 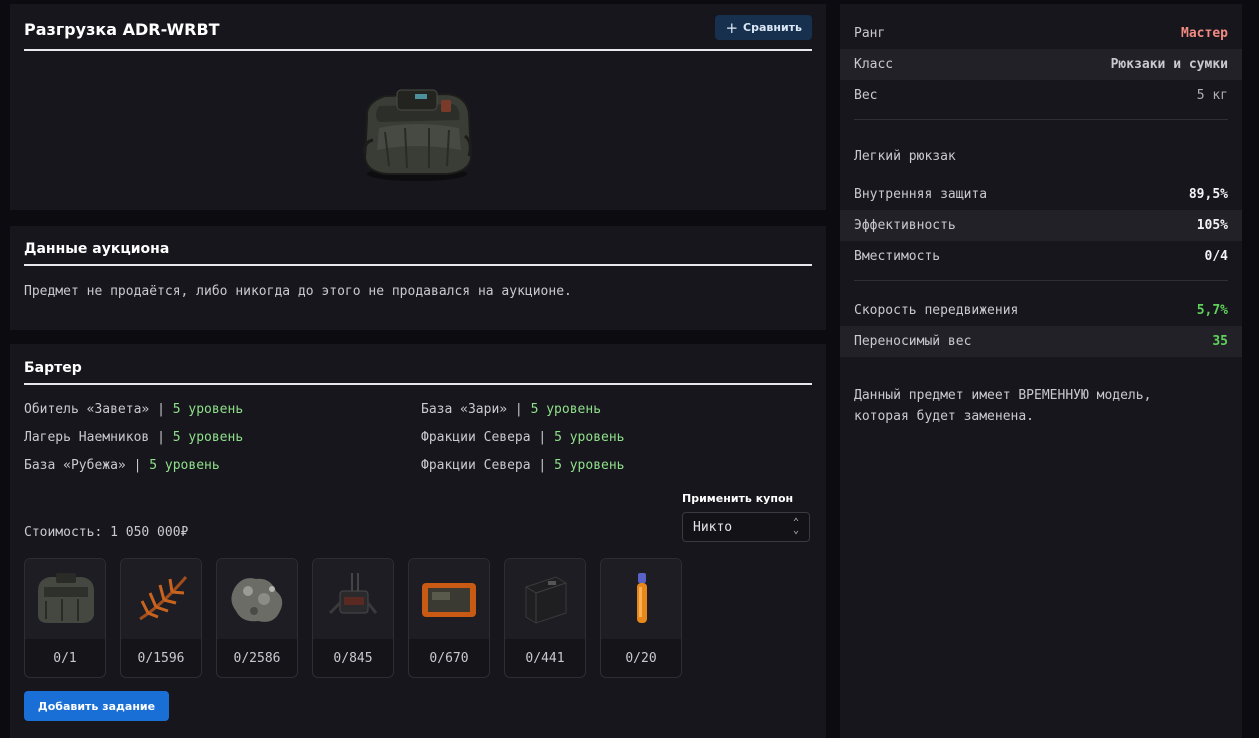 What do you see at coordinates (106, 532) in the screenshot?
I see `barter-cost: Стоимость: 1 050 000₽` at bounding box center [106, 532].